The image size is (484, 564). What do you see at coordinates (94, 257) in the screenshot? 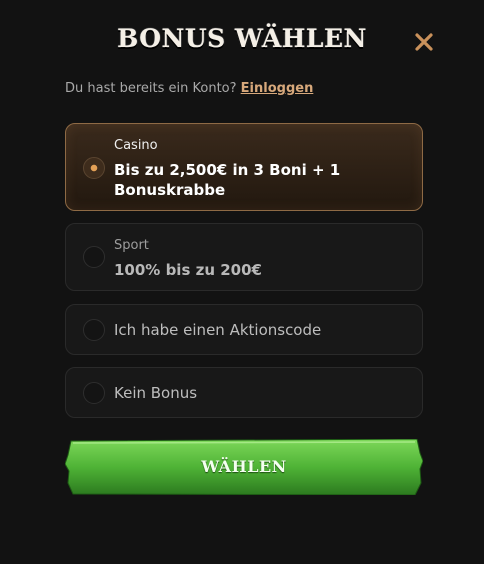
I see `radio-sport` at bounding box center [94, 257].